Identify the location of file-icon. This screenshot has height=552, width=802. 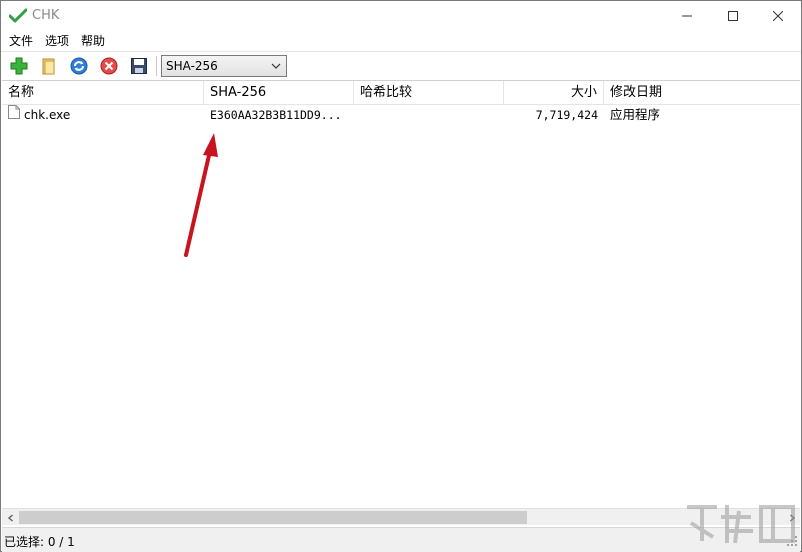
(14, 115).